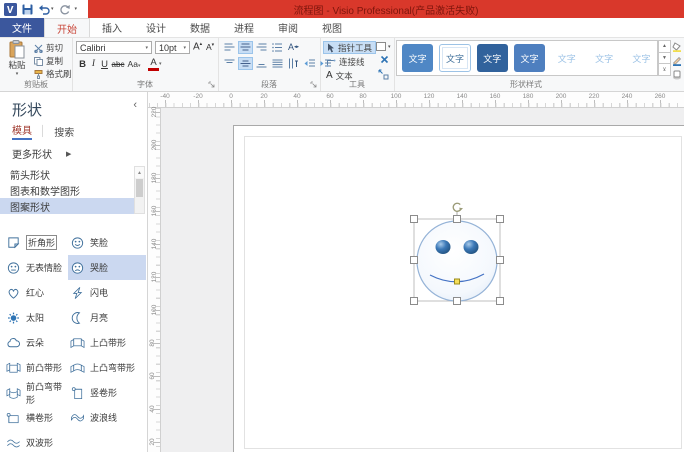 The height and width of the screenshot is (455, 684). Describe the element at coordinates (93, 64) in the screenshot. I see `italic-button: I` at that location.